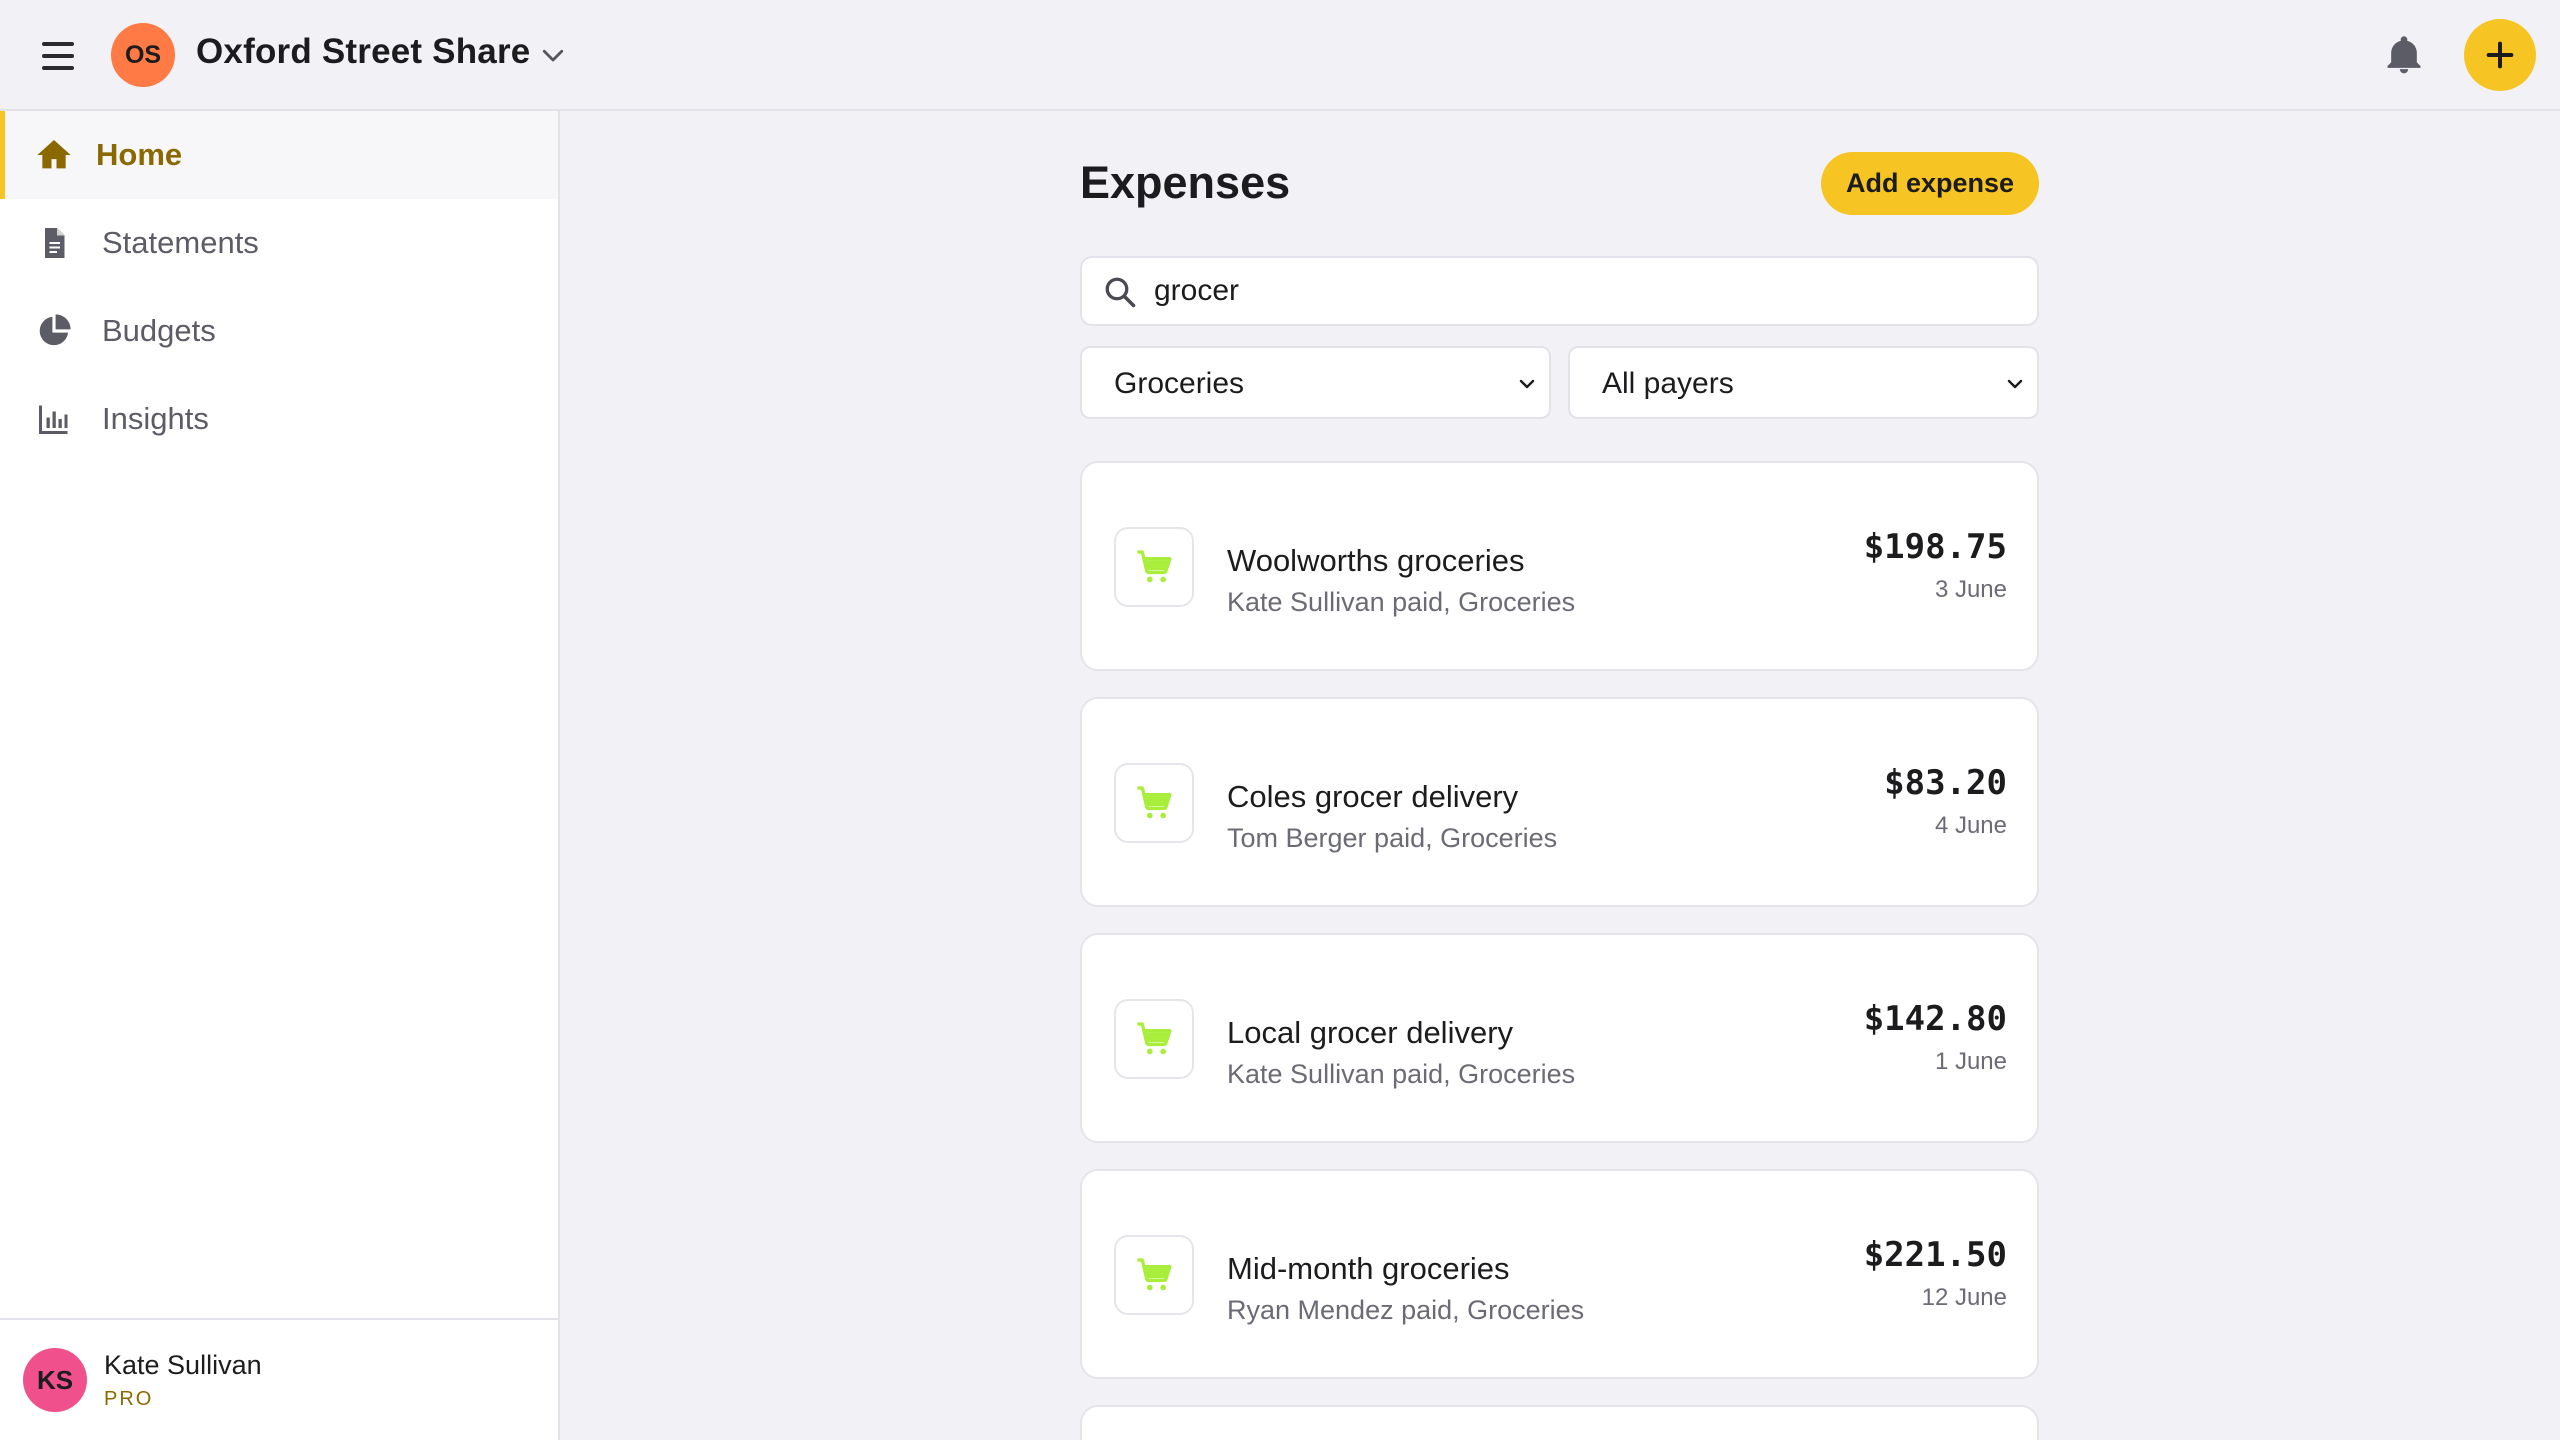 This screenshot has width=2560, height=1440. What do you see at coordinates (1406, 1310) in the screenshot?
I see `expense-subtitle: Ryan Mendez paid, Groceries` at bounding box center [1406, 1310].